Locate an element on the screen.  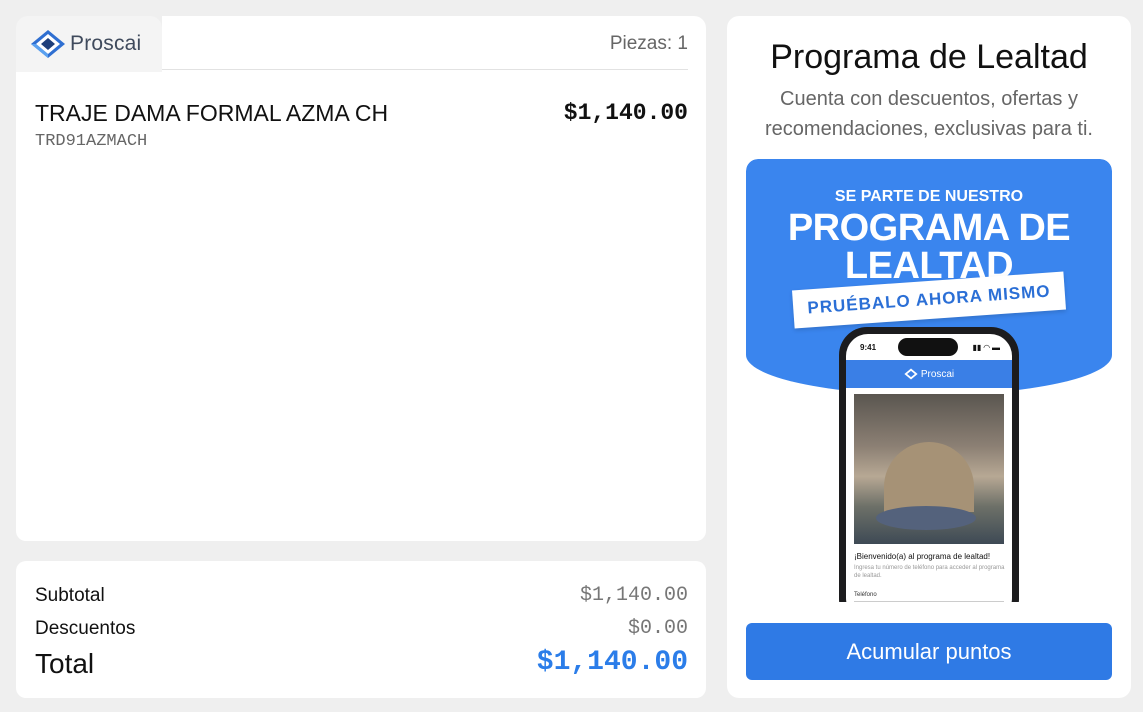
loyalty-title: Programa de Lealtad is located at coordinates (929, 57).